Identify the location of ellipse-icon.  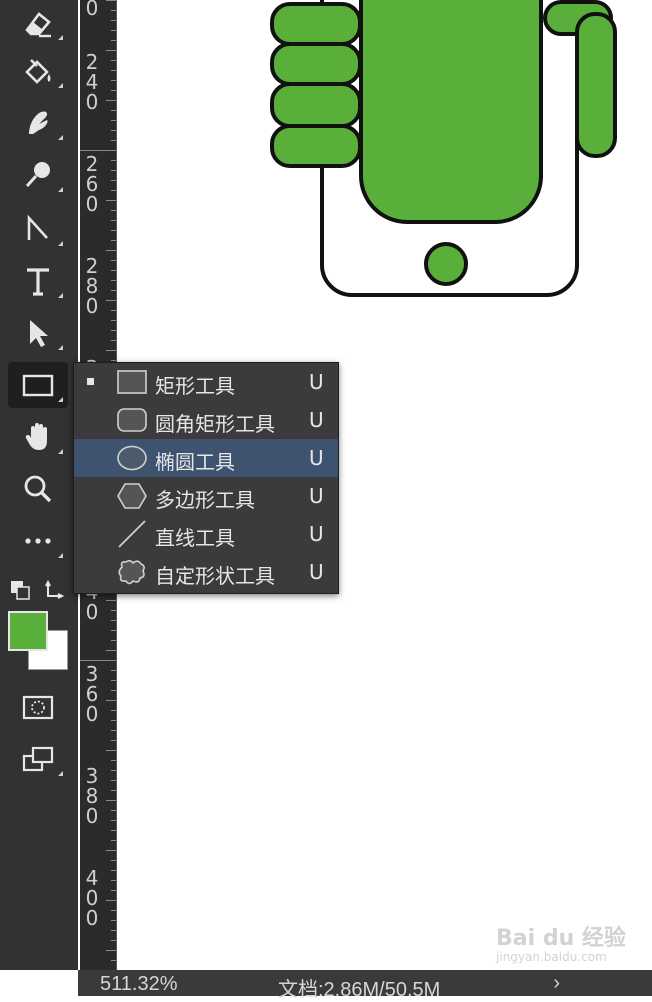
(132, 458).